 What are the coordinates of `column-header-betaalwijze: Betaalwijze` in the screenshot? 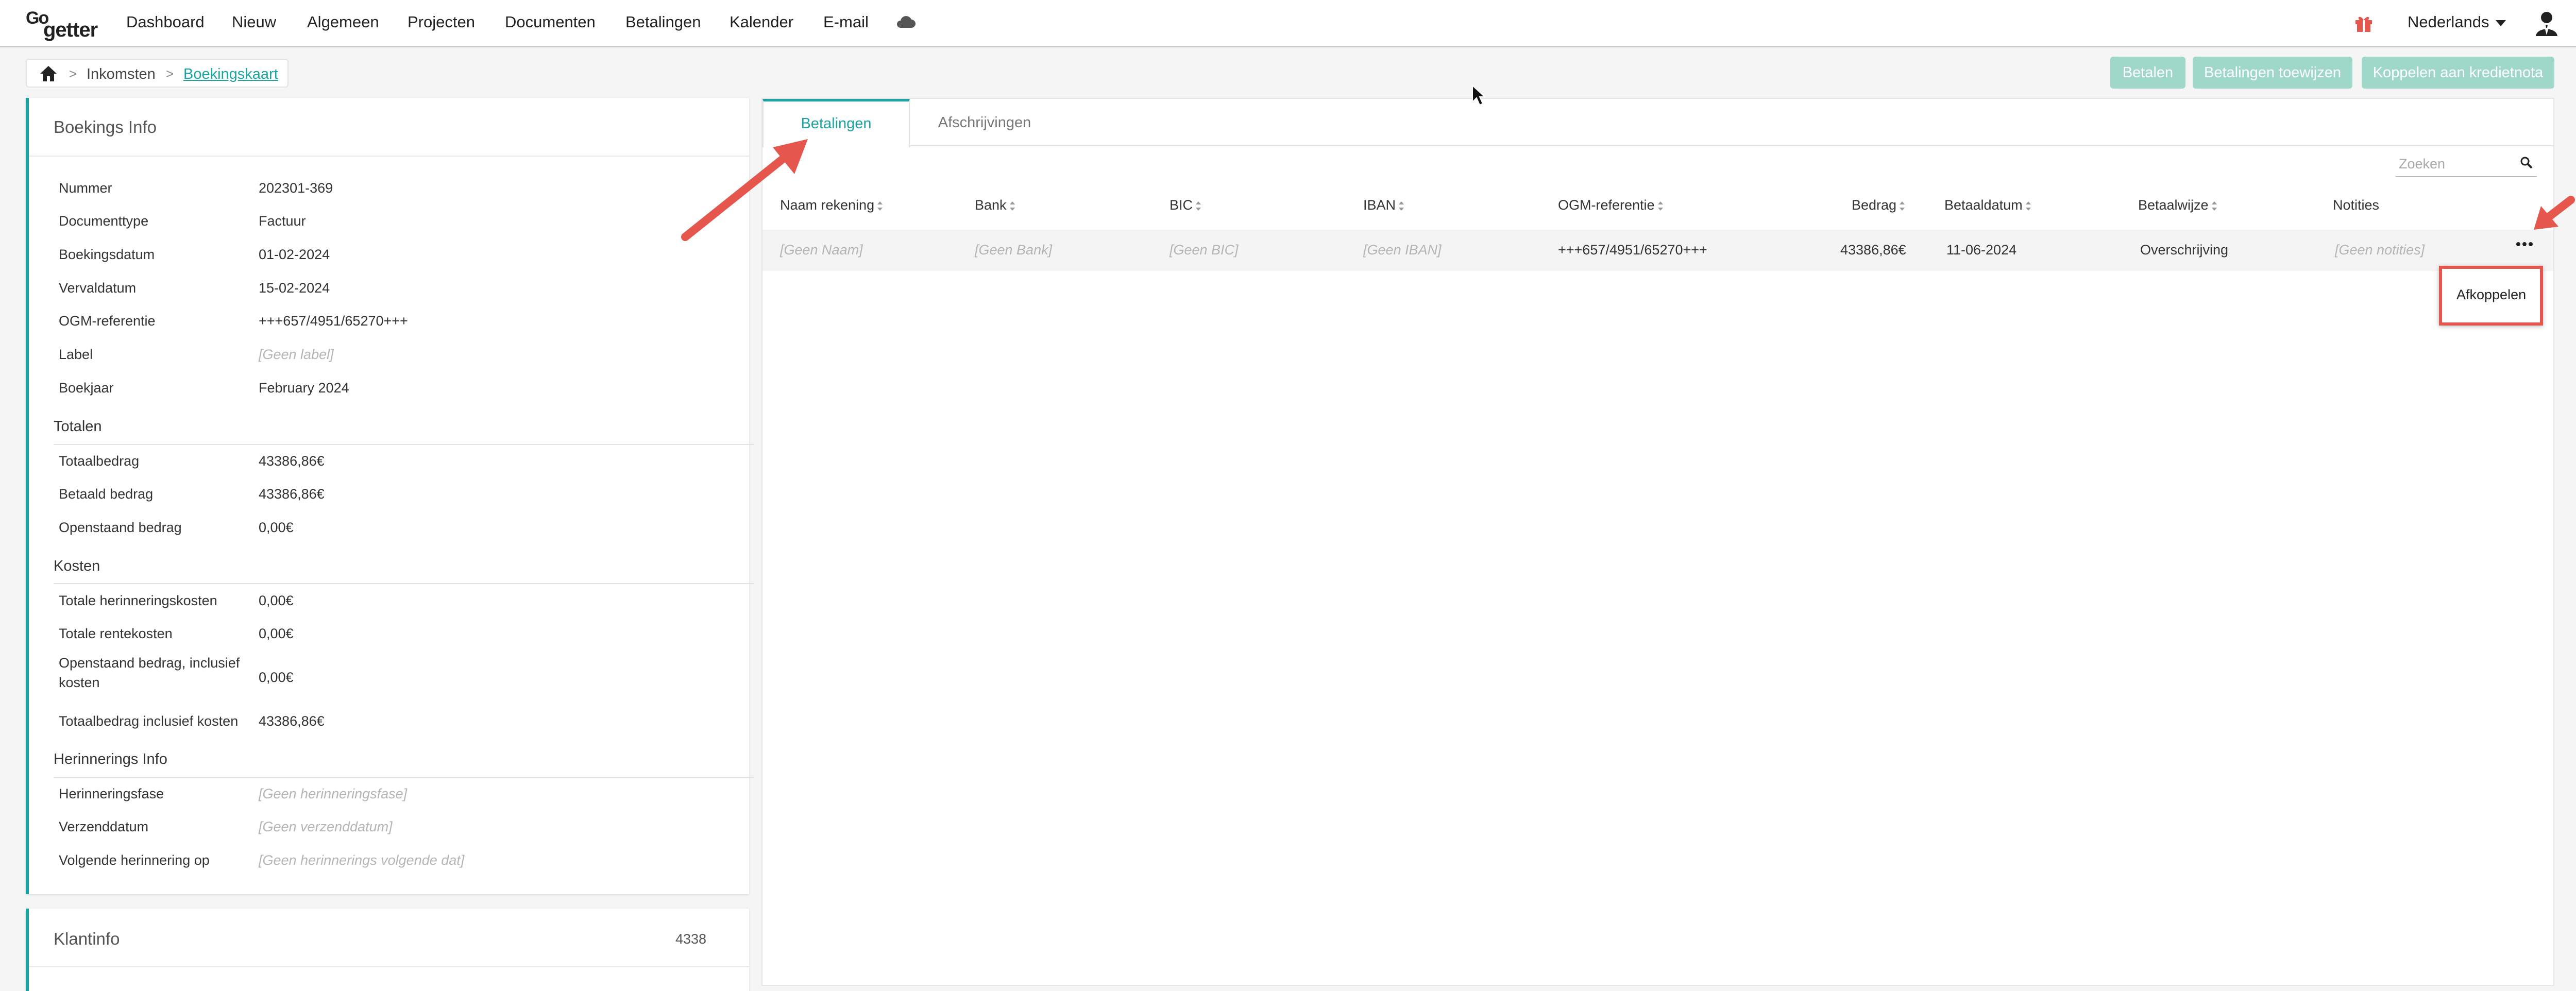 It's located at (2177, 205).